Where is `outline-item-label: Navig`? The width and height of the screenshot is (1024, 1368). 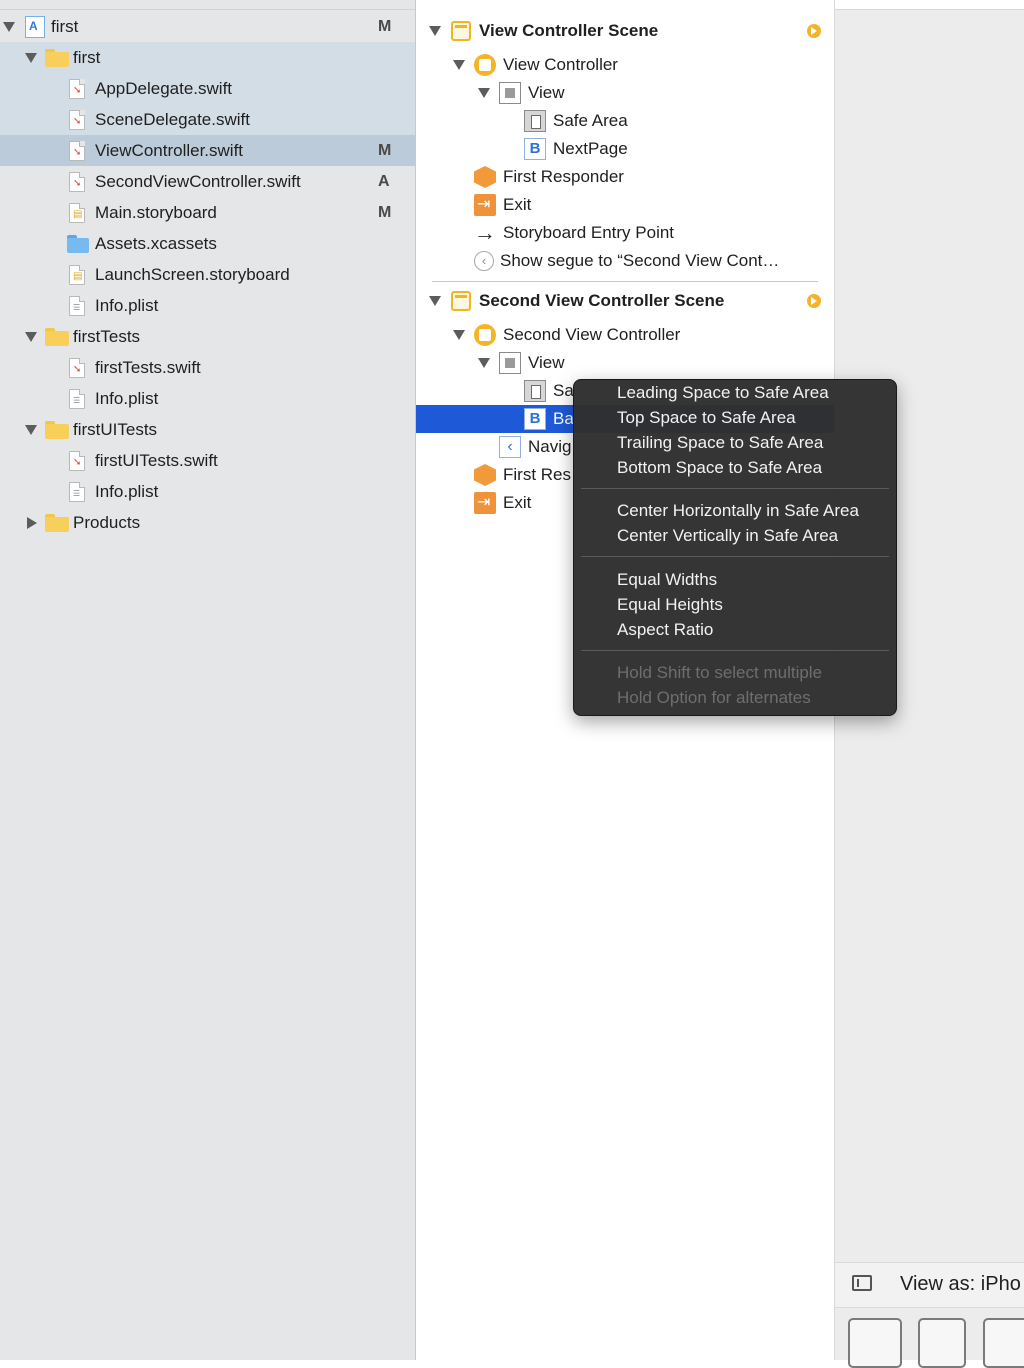 outline-item-label: Navig is located at coordinates (550, 446).